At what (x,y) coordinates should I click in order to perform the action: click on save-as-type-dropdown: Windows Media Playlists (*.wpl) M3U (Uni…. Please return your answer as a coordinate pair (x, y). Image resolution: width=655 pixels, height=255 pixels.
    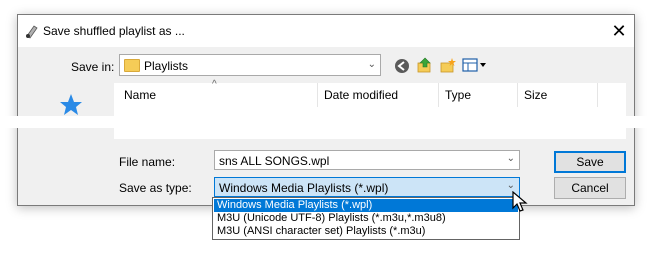
    Looking at the image, I should click on (366, 218).